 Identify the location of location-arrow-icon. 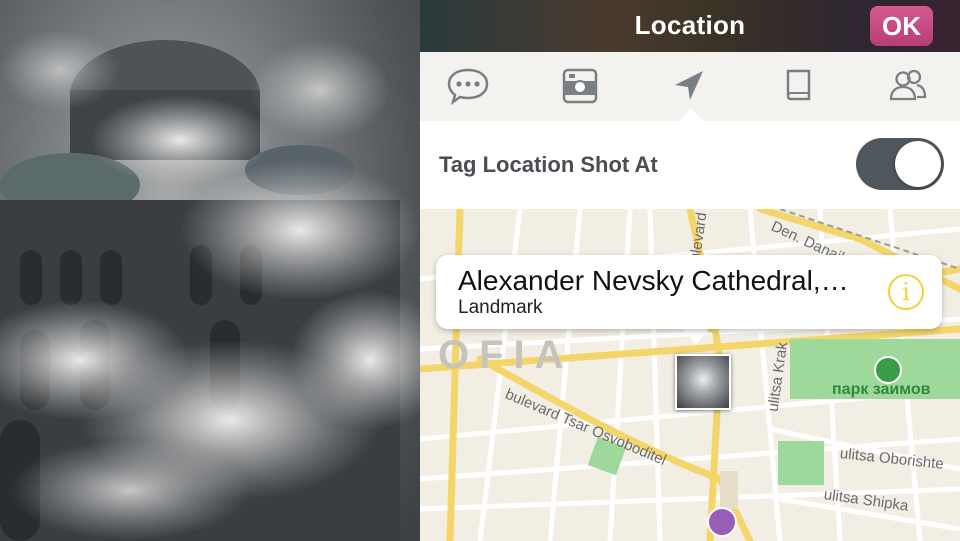
(689, 85).